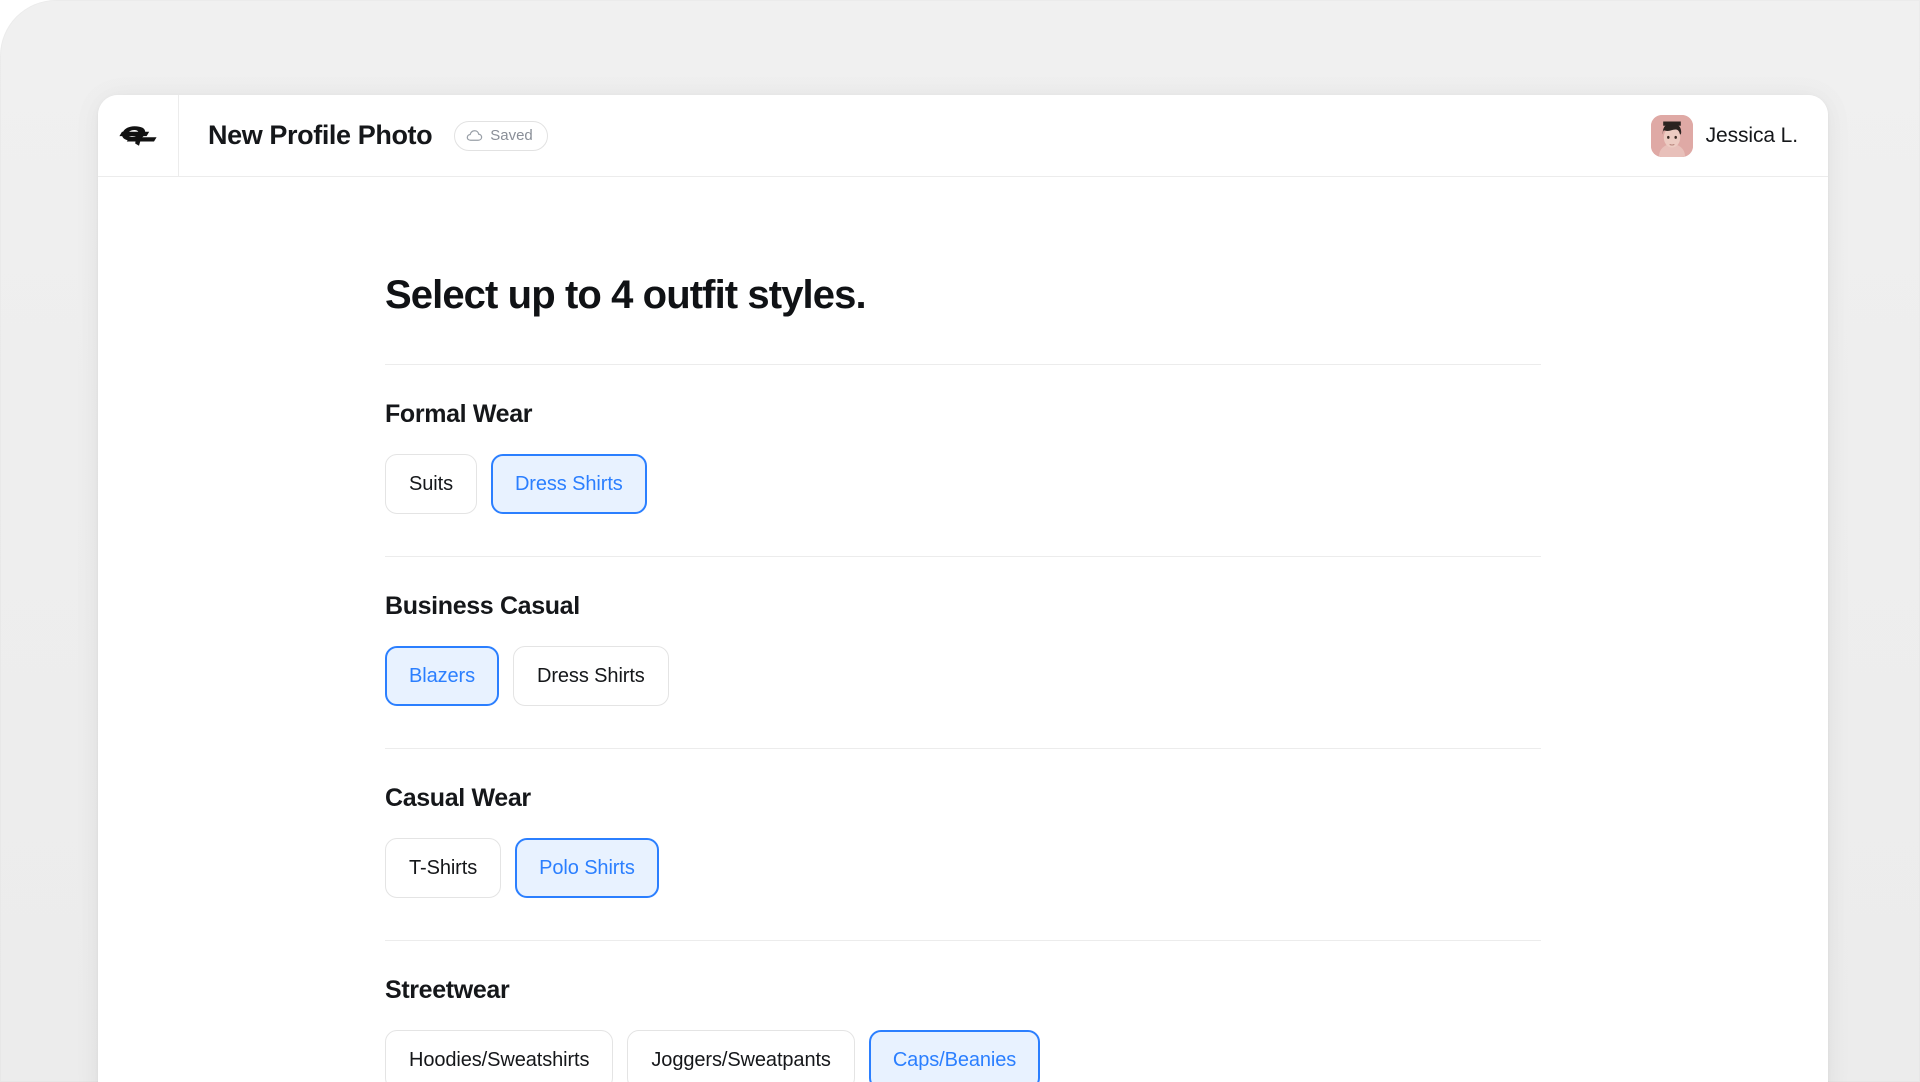  I want to click on option-chip-row: T-Shirts Polo Shirts, so click(963, 868).